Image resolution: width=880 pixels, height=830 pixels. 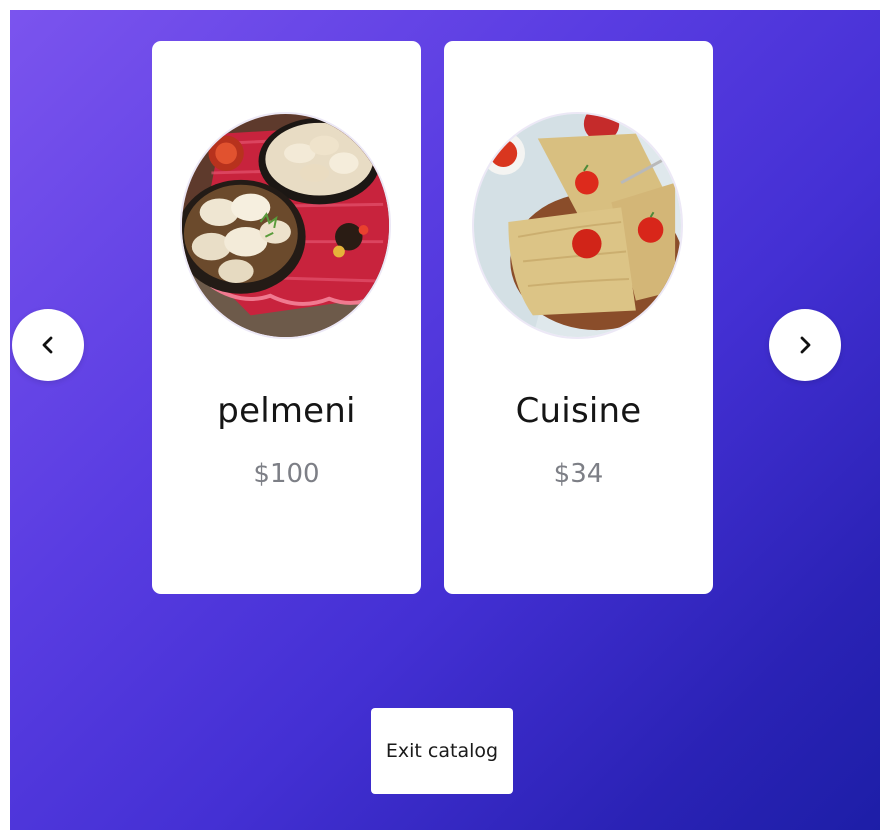 What do you see at coordinates (442, 751) in the screenshot?
I see `exit-catalog-button: Exit catalog` at bounding box center [442, 751].